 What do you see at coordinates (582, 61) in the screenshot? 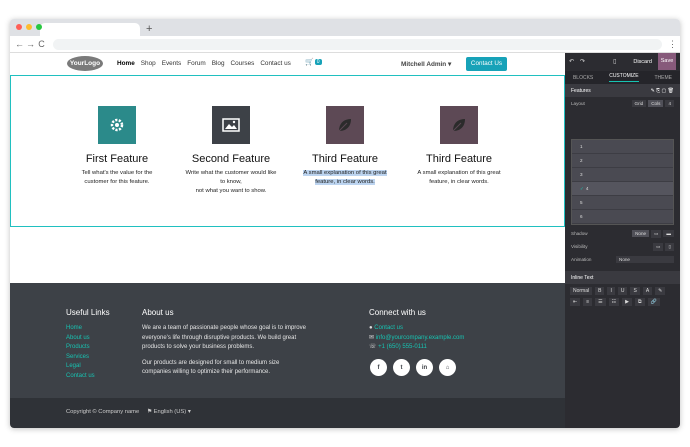
I see `redo-icon: ↷` at bounding box center [582, 61].